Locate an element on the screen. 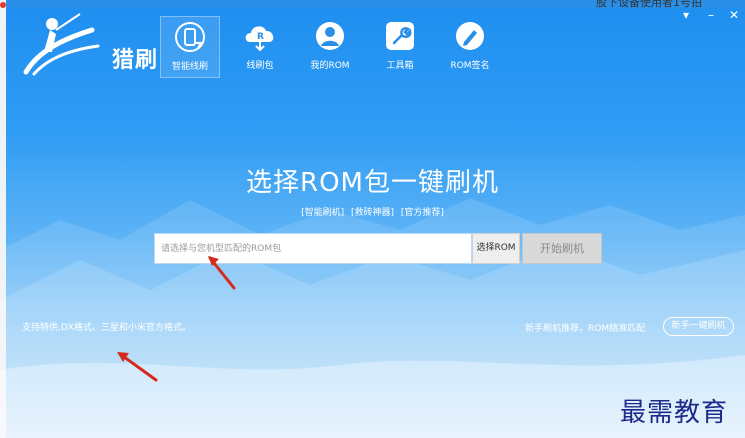  support-formats-text: 支持特供,DX格式、三星和小米官方格式。 is located at coordinates (106, 328).